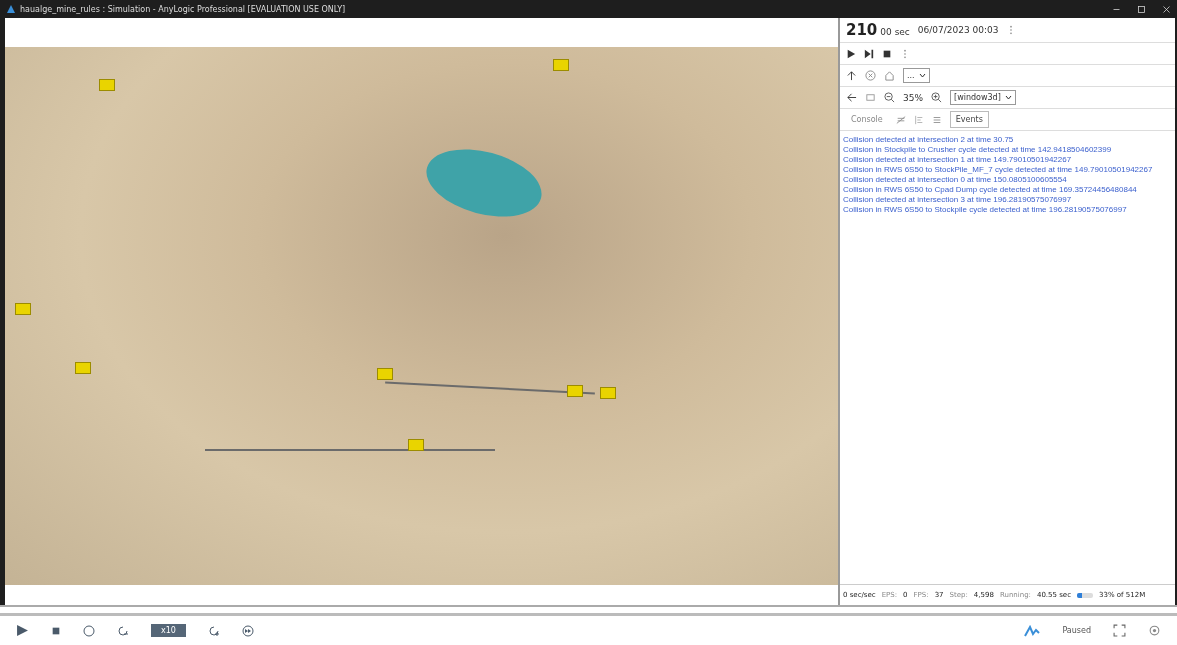 Image resolution: width=1177 pixels, height=645 pixels. I want to click on back-arrow-icon, so click(851, 97).